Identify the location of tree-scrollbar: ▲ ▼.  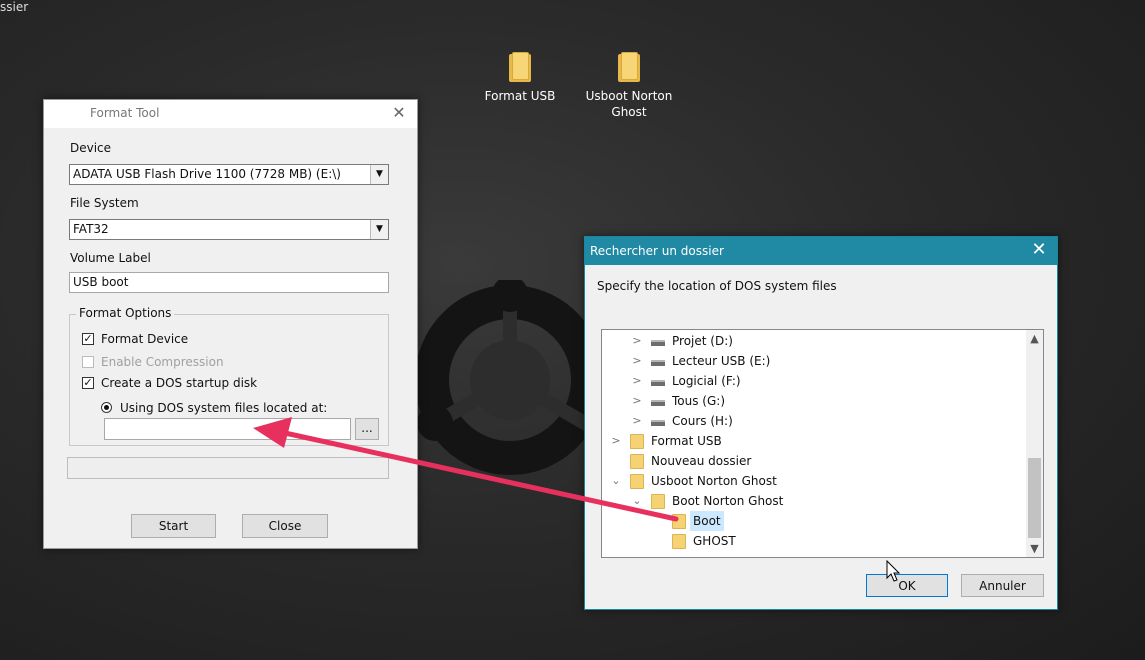
(1034, 443).